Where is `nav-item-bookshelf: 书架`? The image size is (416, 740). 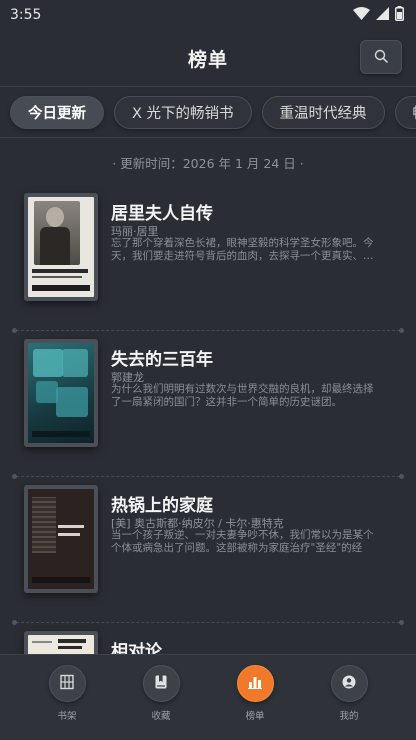
nav-item-bookshelf: 书架 is located at coordinates (67, 702).